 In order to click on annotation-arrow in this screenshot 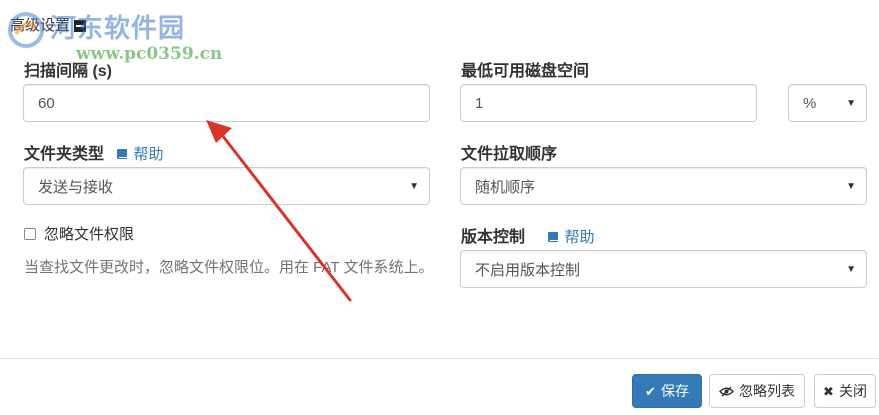, I will do `click(279, 211)`.